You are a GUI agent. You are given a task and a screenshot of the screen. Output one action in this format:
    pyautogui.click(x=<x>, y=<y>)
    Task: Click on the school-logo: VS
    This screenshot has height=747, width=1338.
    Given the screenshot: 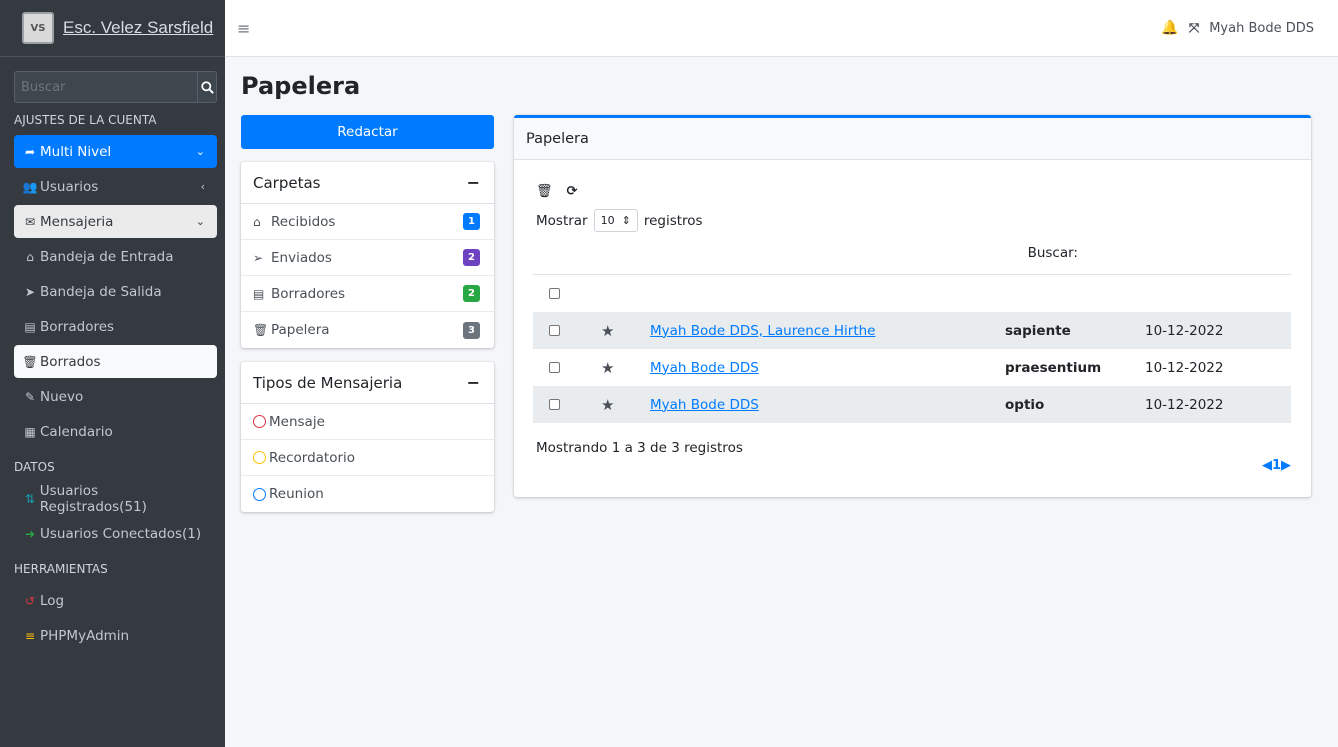 What is the action you would take?
    pyautogui.click(x=38, y=28)
    